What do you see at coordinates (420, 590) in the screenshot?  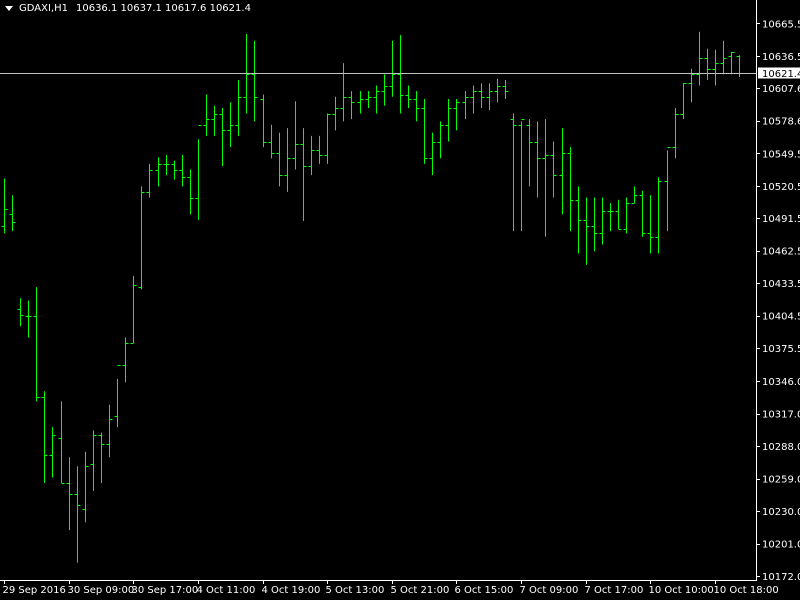 I see `x-tick-label: 5 Oct 21:00` at bounding box center [420, 590].